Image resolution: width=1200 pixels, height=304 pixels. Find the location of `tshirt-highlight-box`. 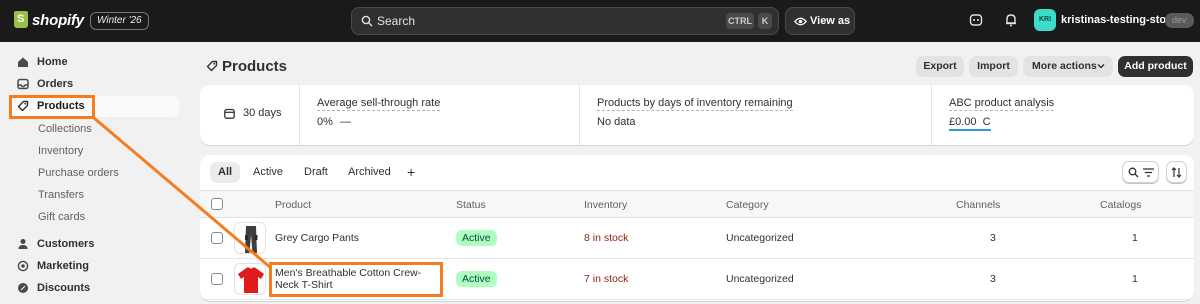

tshirt-highlight-box is located at coordinates (356, 279).